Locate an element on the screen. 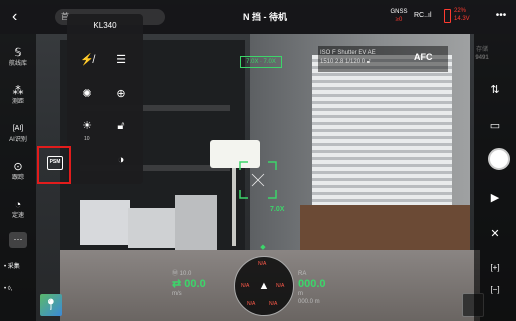 This screenshot has height=321, width=516. sidebar-item-route-library: 𝕊 航线库 is located at coordinates (18, 60).